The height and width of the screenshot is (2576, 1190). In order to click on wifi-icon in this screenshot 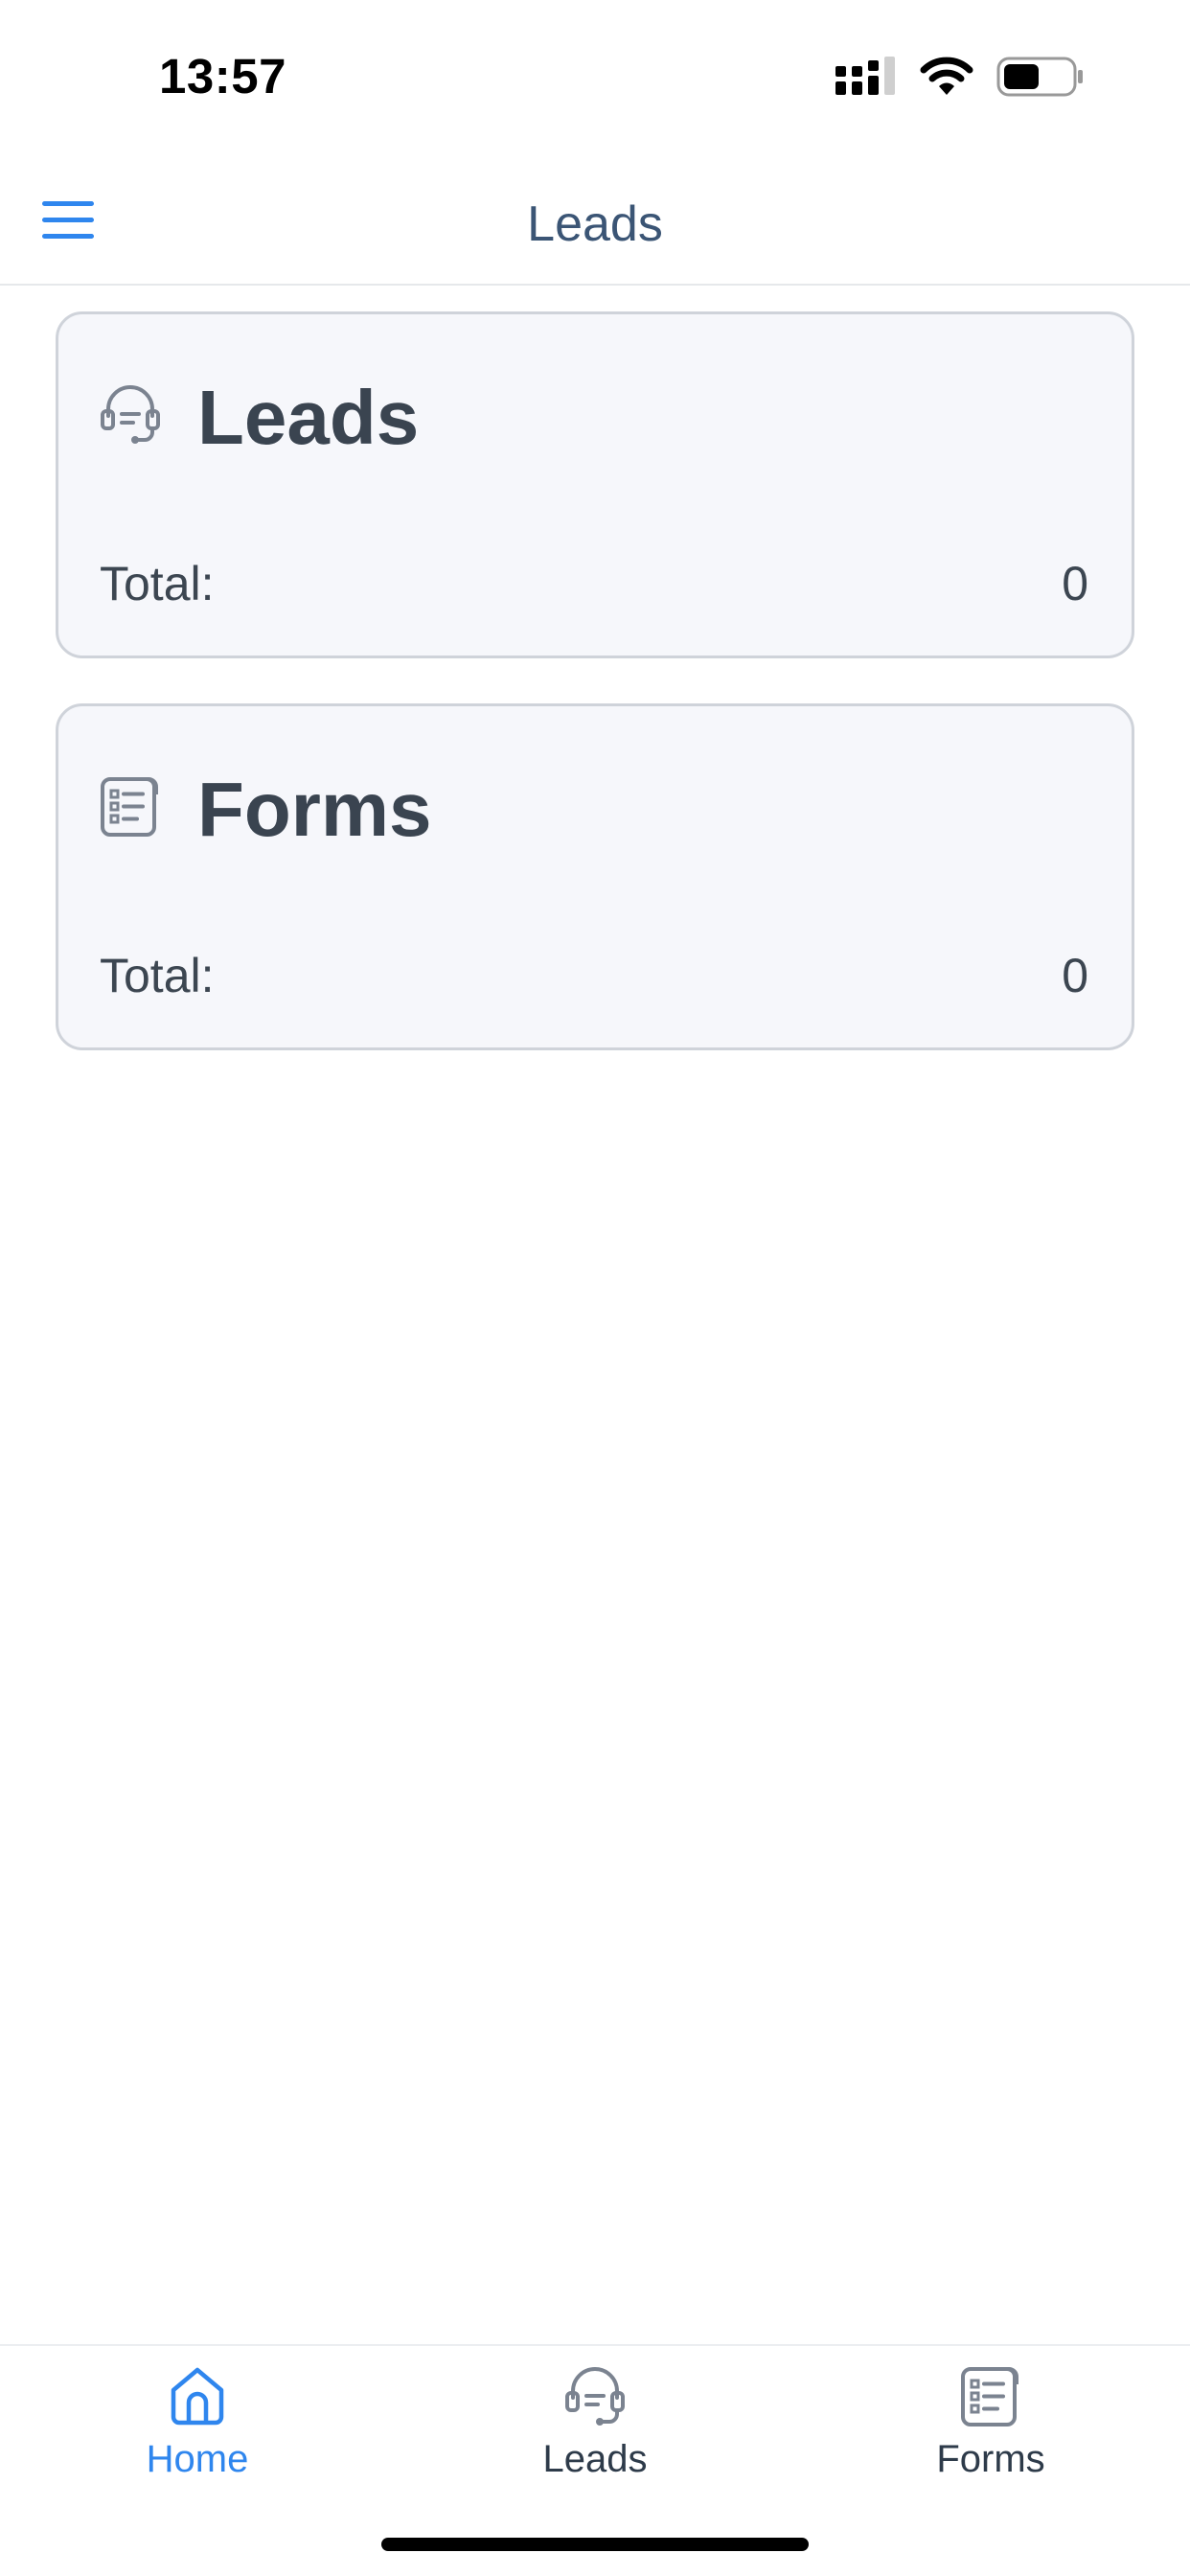, I will do `click(947, 76)`.